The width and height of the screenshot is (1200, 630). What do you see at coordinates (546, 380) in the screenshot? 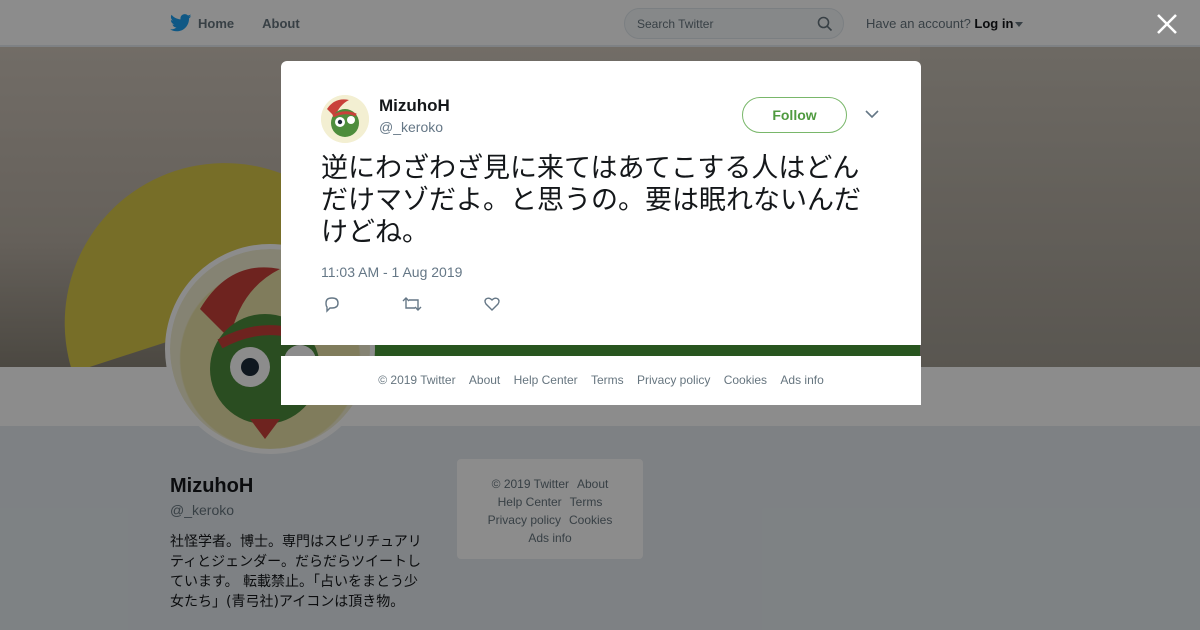
I see `footer-help: Help Center` at bounding box center [546, 380].